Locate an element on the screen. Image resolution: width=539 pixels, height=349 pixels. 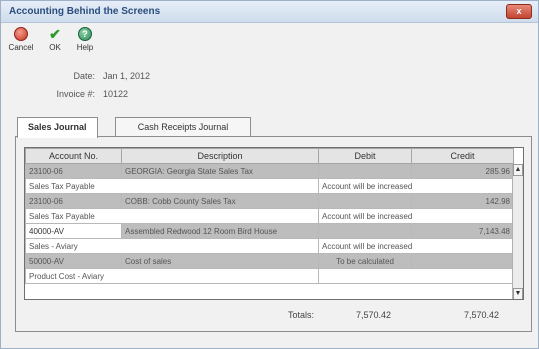
scroll-up-arrow-icon: ▲ is located at coordinates (518, 170).